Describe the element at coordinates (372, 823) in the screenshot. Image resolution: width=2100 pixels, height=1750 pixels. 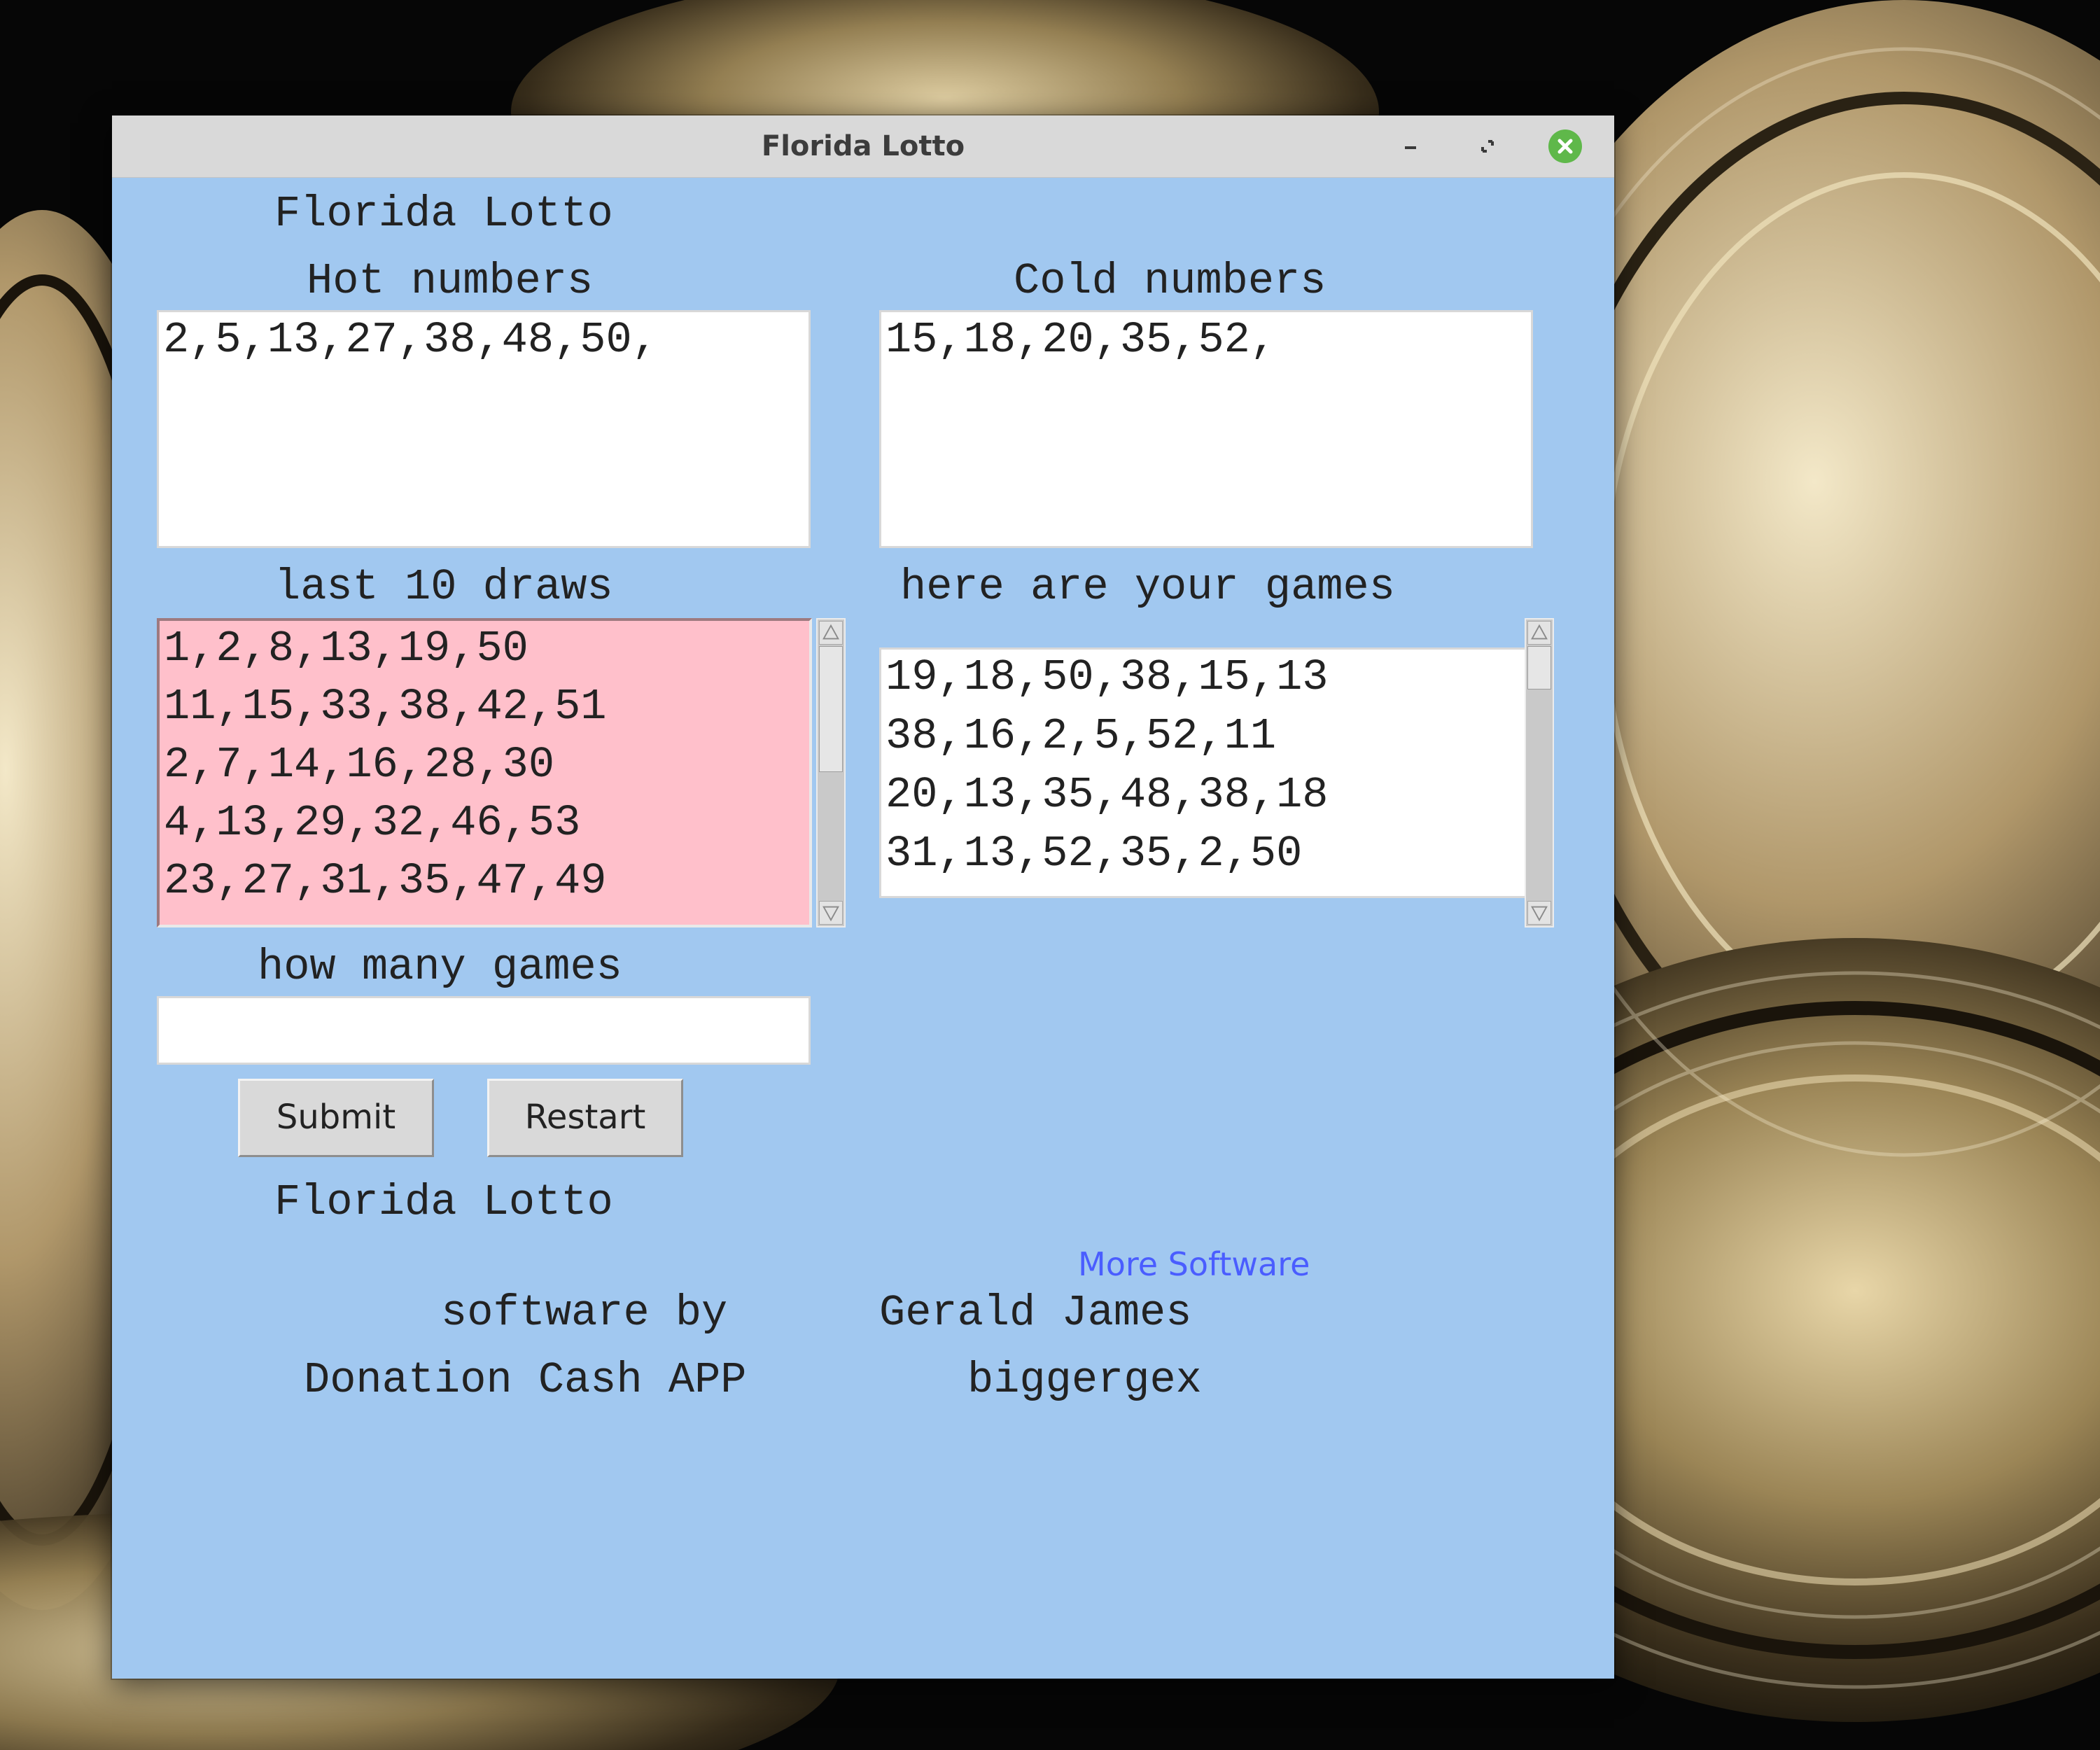
I see `list-item: 4,13,29,32,46,53` at that location.